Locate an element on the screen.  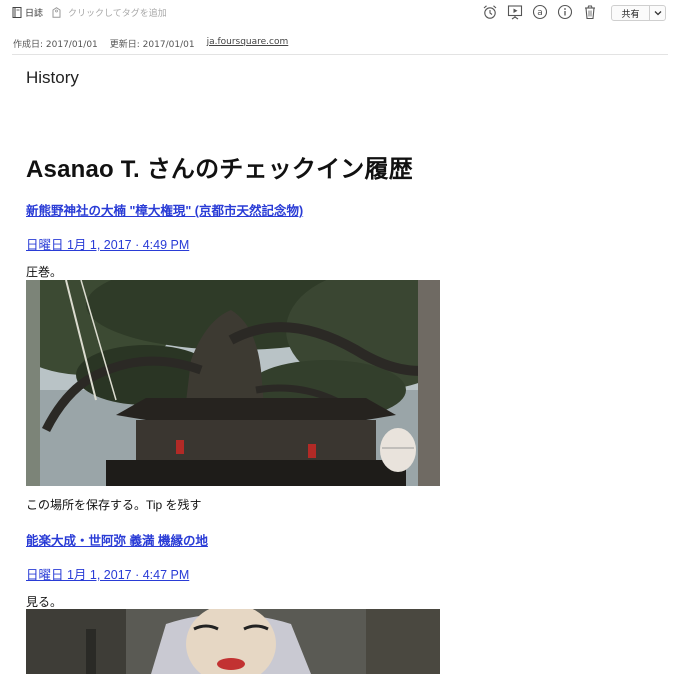
trash-icon is located at coordinates (590, 12).